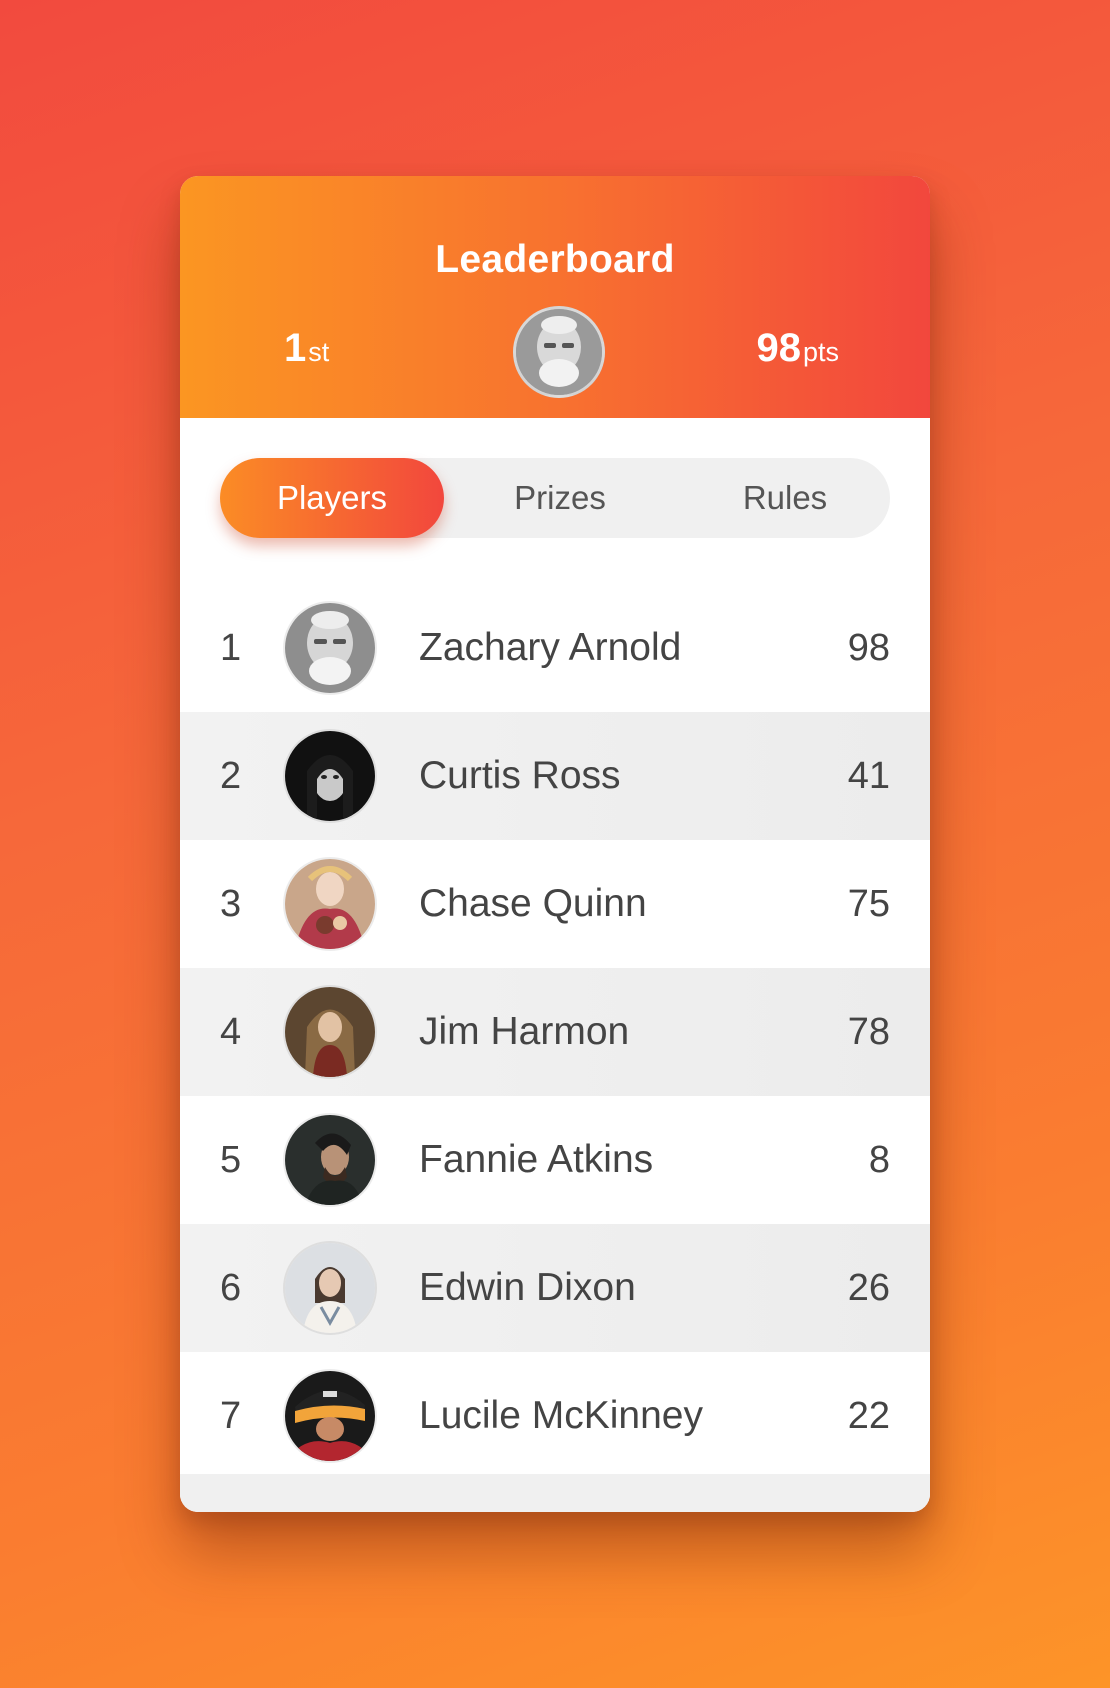  Describe the element at coordinates (319, 352) in the screenshot. I see `rank-suffix: st` at that location.